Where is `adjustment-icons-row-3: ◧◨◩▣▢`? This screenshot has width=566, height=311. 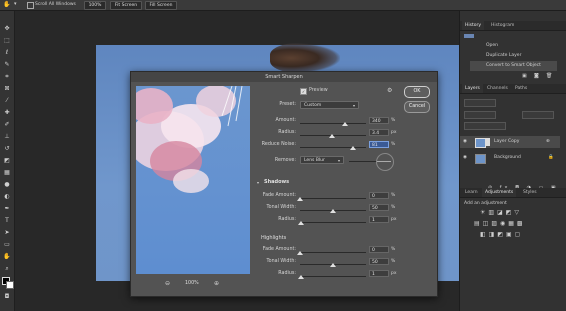
adjustment-icons-row-3: ◧◨◩▣▢ is located at coordinates (501, 234).